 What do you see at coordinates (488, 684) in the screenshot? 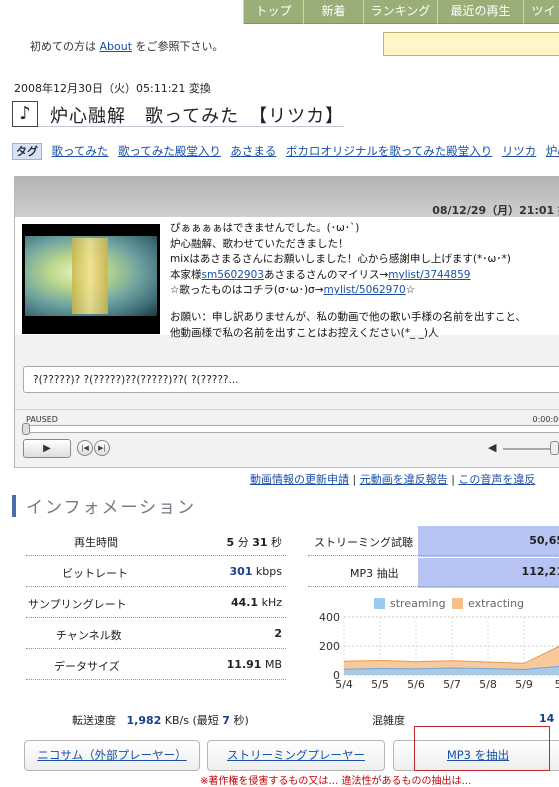
I see `x-tick-label: 5/8` at bounding box center [488, 684].